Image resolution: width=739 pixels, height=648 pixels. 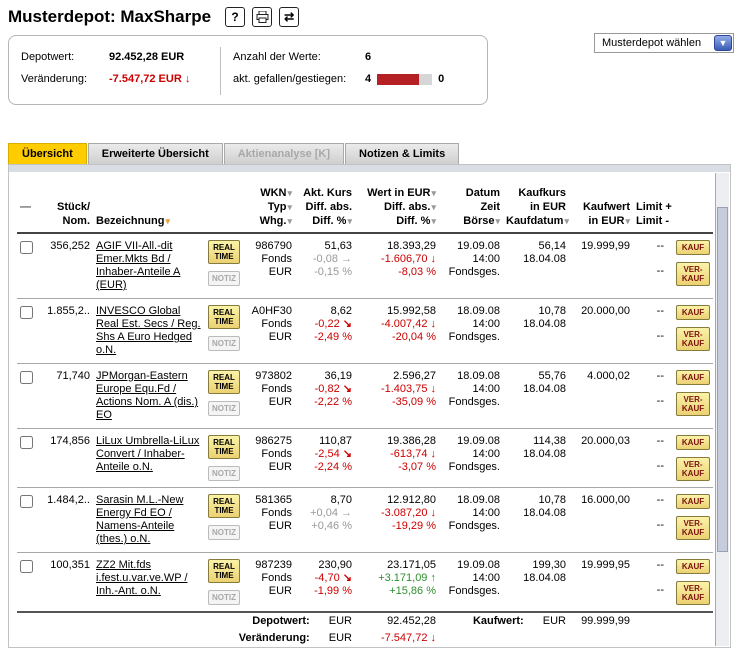 I want to click on printer-glyph, so click(x=262, y=17).